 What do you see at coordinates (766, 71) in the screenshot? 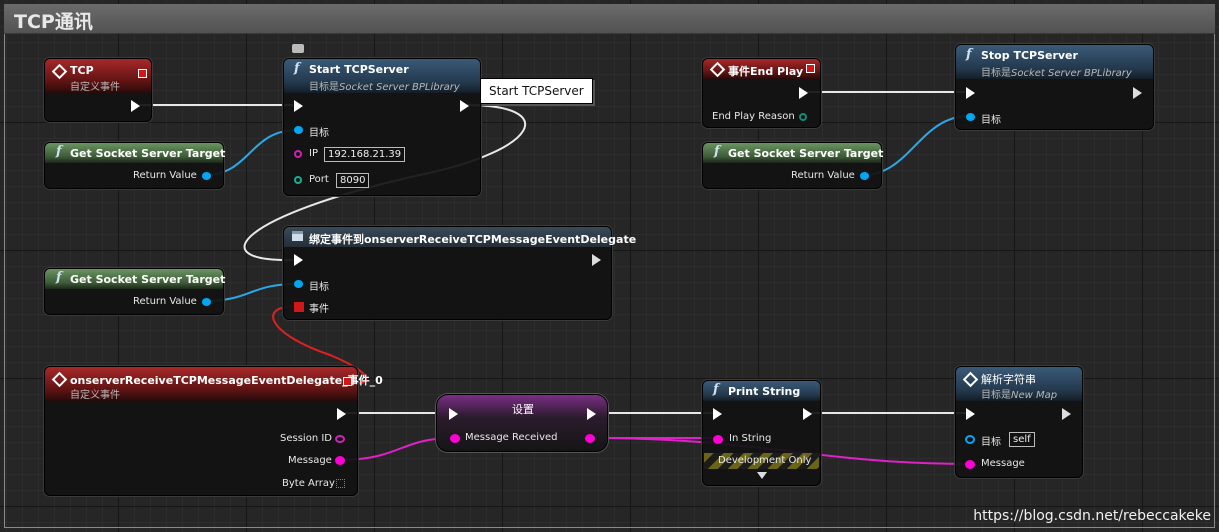
I see `node-title: 事件End Play` at bounding box center [766, 71].